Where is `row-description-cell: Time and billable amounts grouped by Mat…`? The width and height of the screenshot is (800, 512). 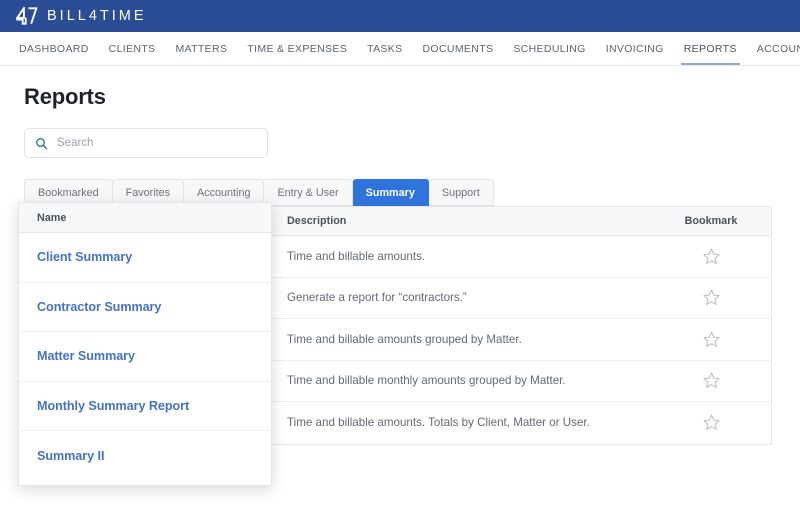
row-description-cell: Time and billable amounts grouped by Mat… is located at coordinates (404, 339).